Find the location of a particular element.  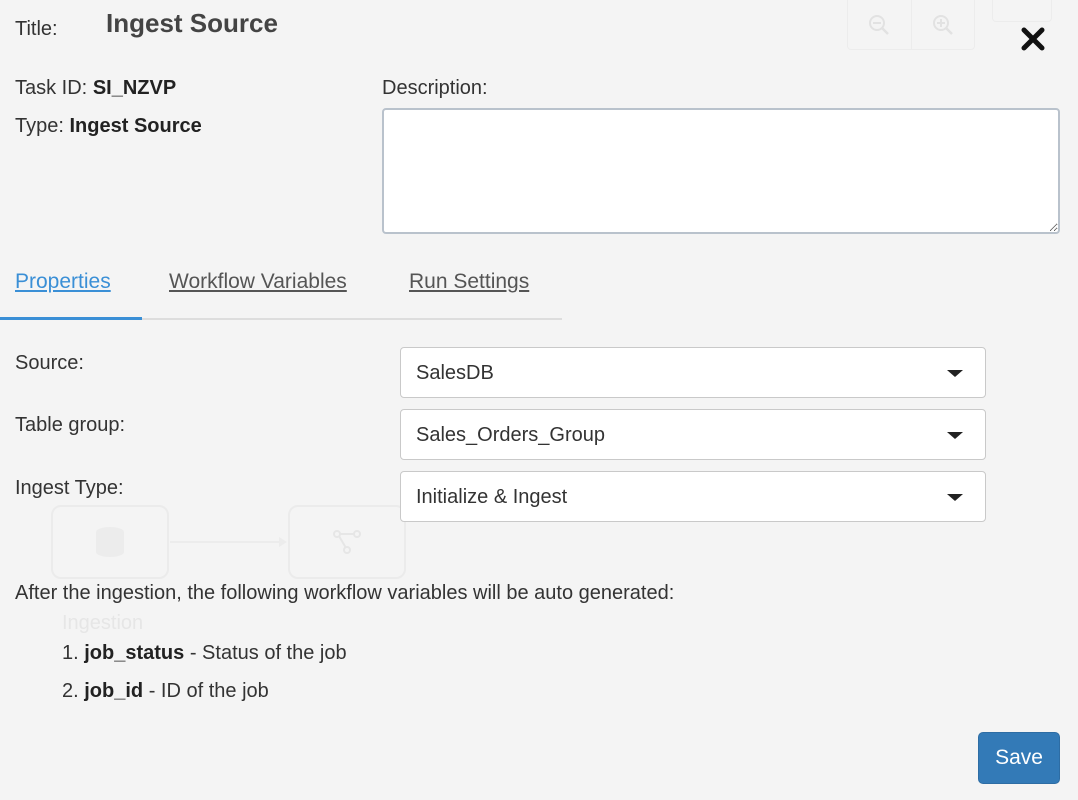

ingest-type-select: Initialize & Ingest is located at coordinates (693, 496).